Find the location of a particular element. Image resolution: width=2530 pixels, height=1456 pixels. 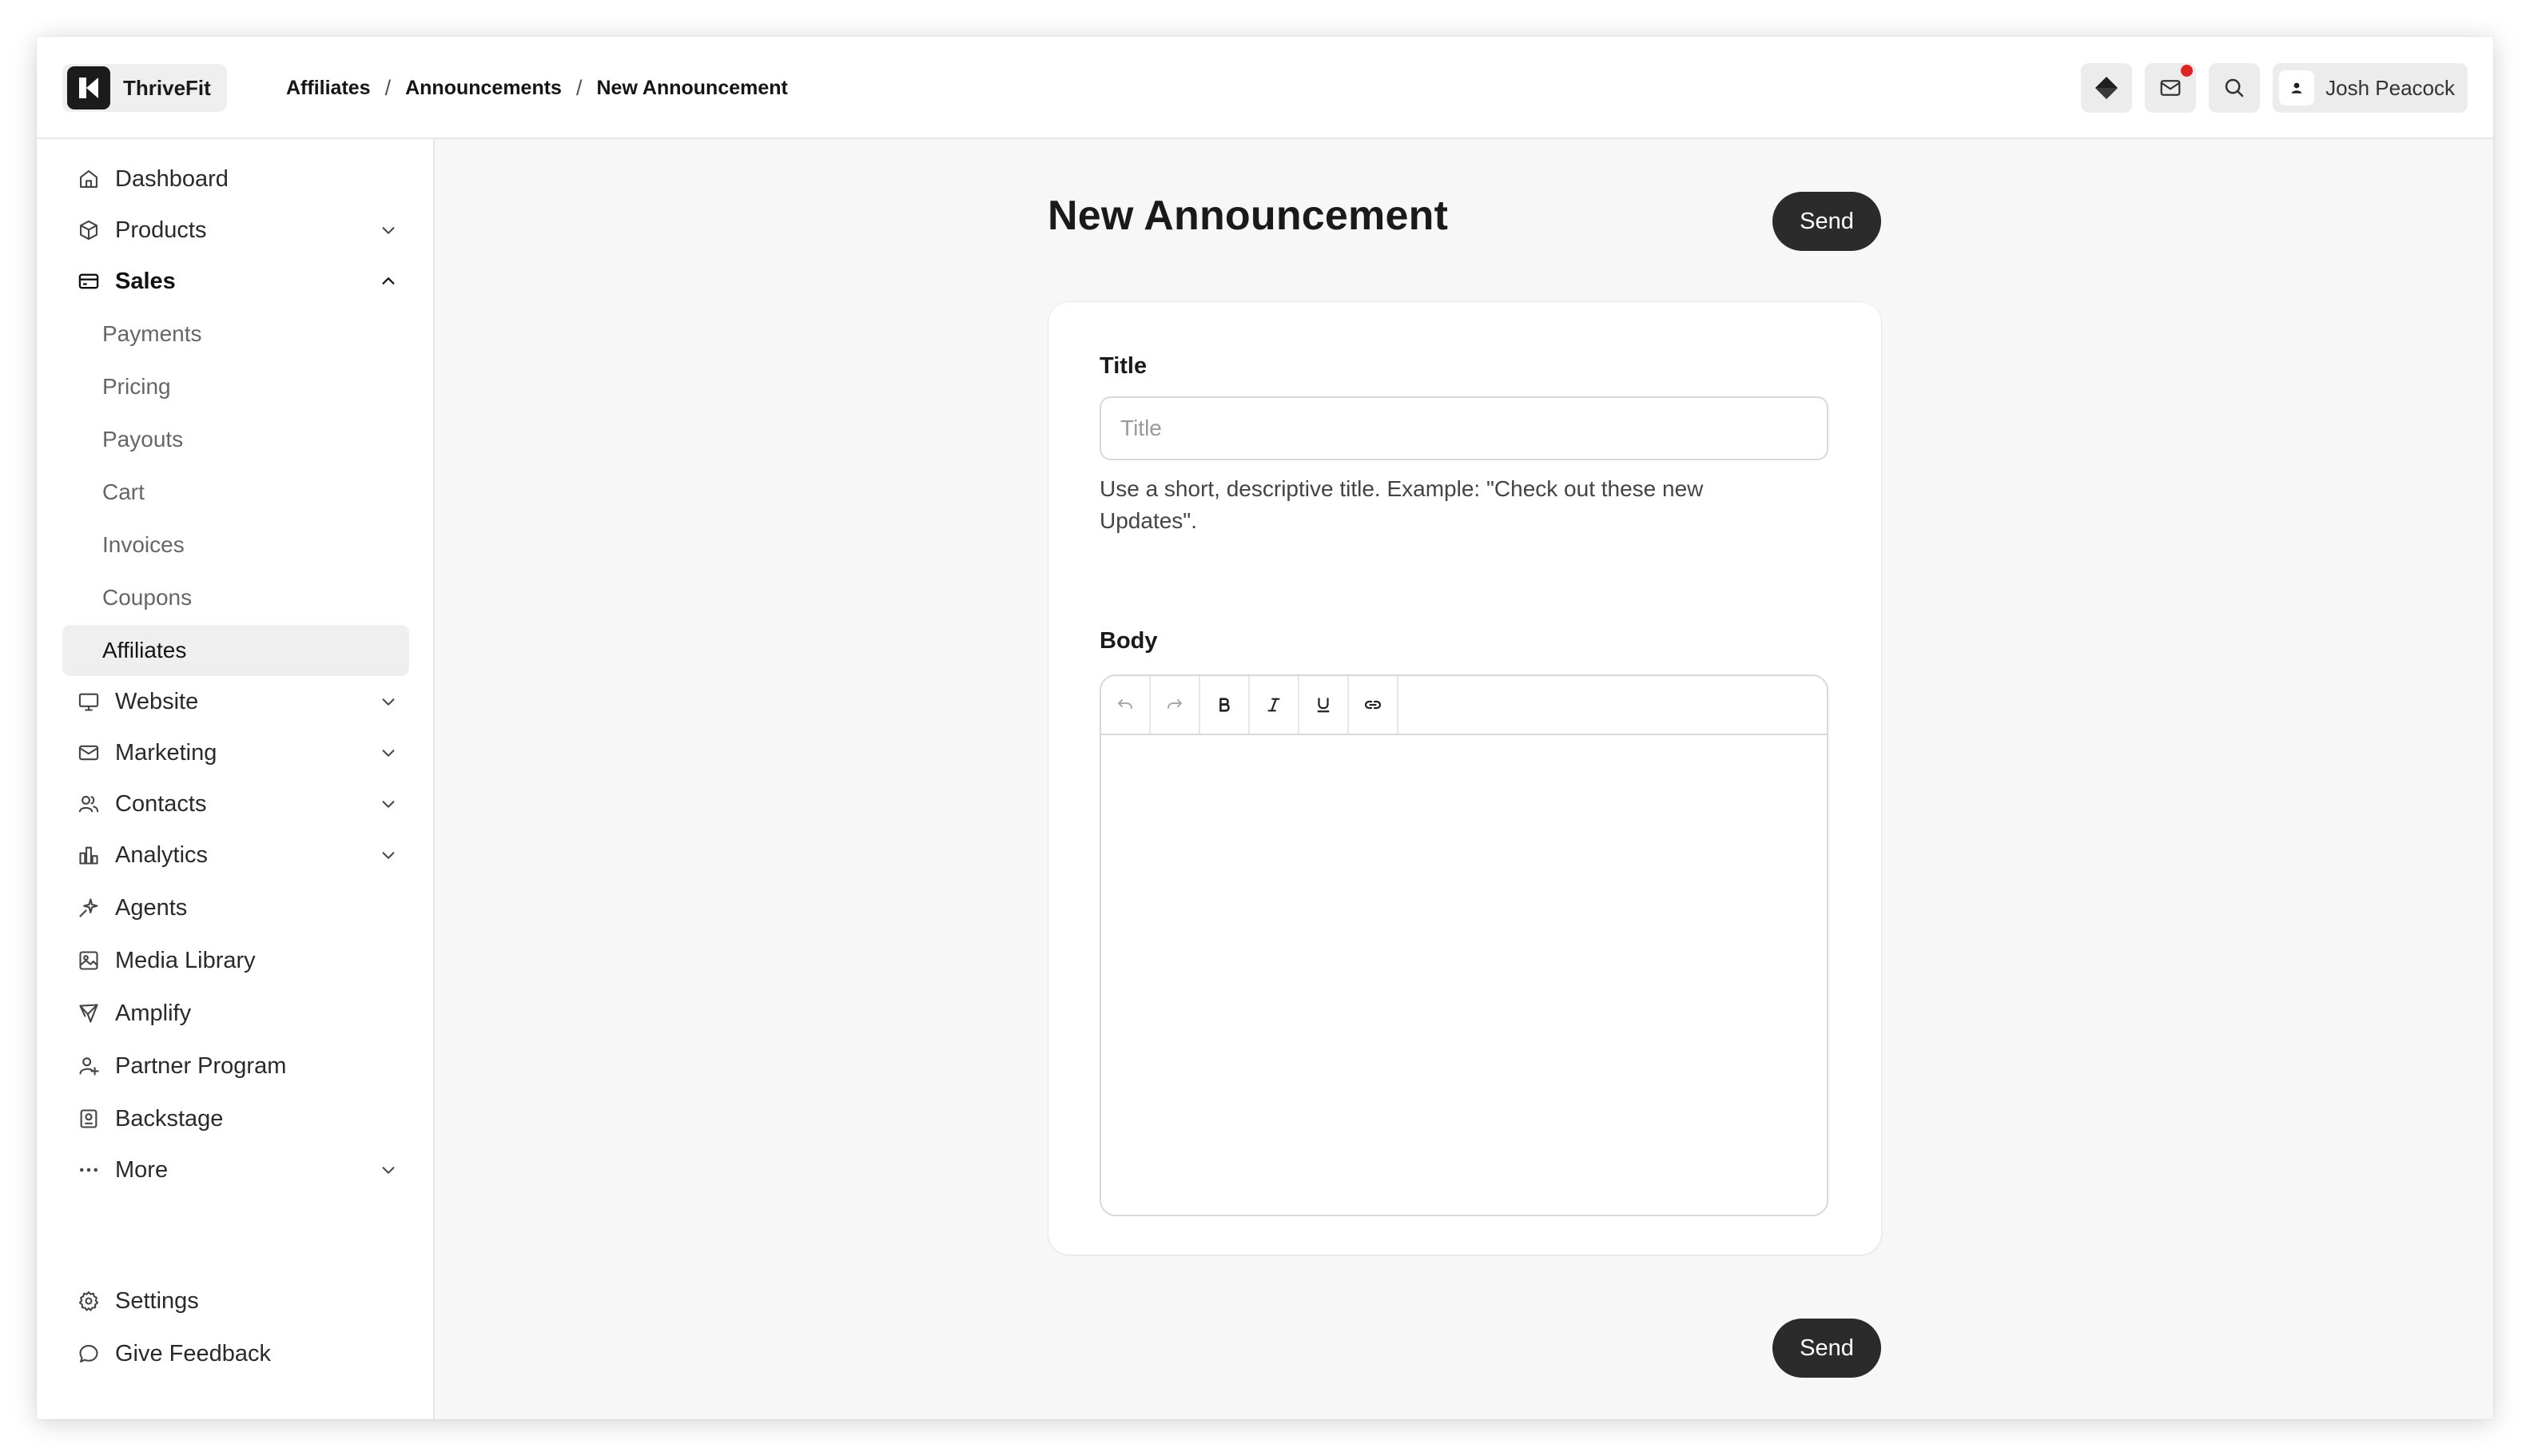

sidebar-item-marketing: Marketing is located at coordinates (236, 752).